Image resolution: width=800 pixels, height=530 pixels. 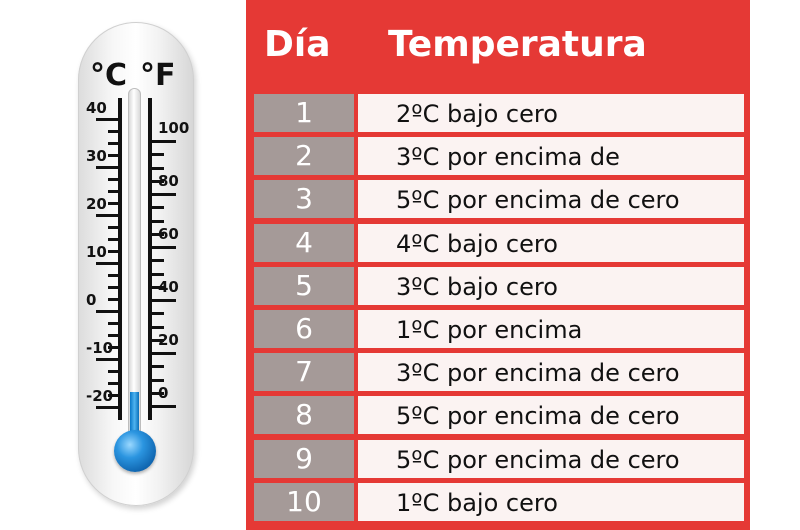 I want to click on celsius-tick-label: 30, so click(x=96, y=156).